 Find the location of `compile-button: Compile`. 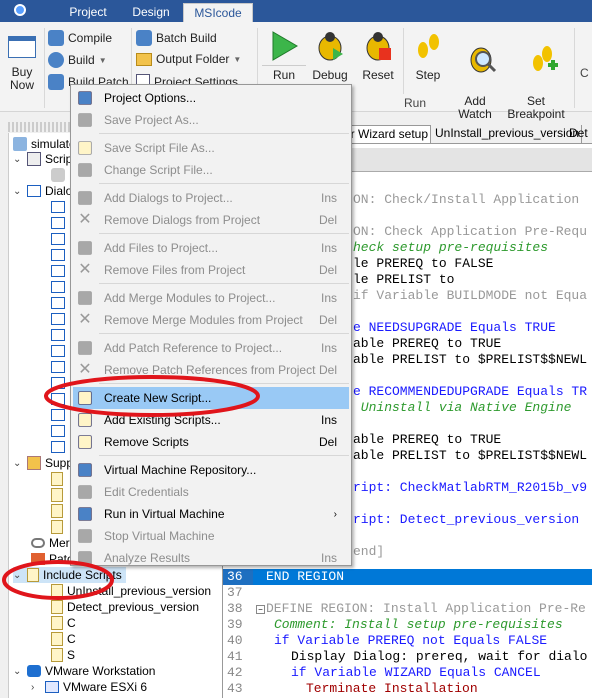

compile-button: Compile is located at coordinates (80, 38).